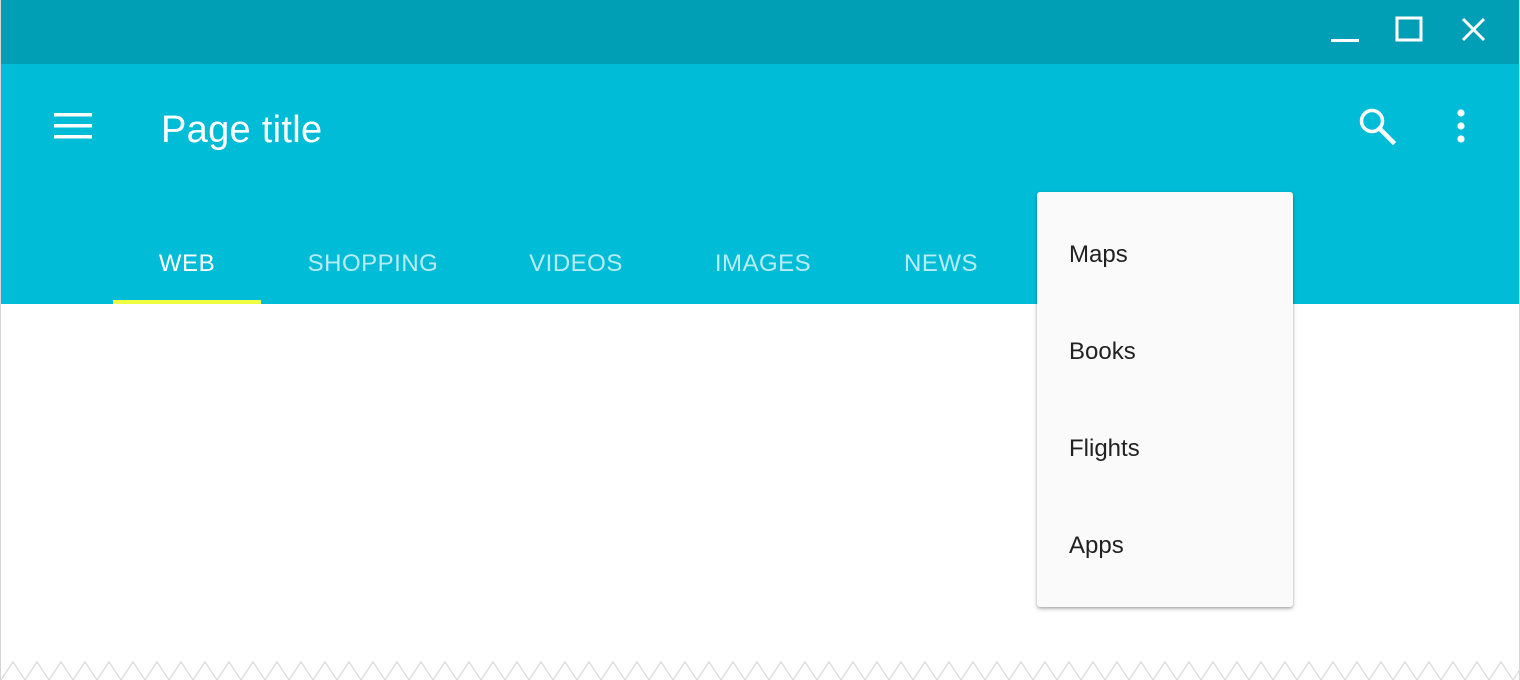 Image resolution: width=1520 pixels, height=680 pixels. I want to click on close-button, so click(1473, 32).